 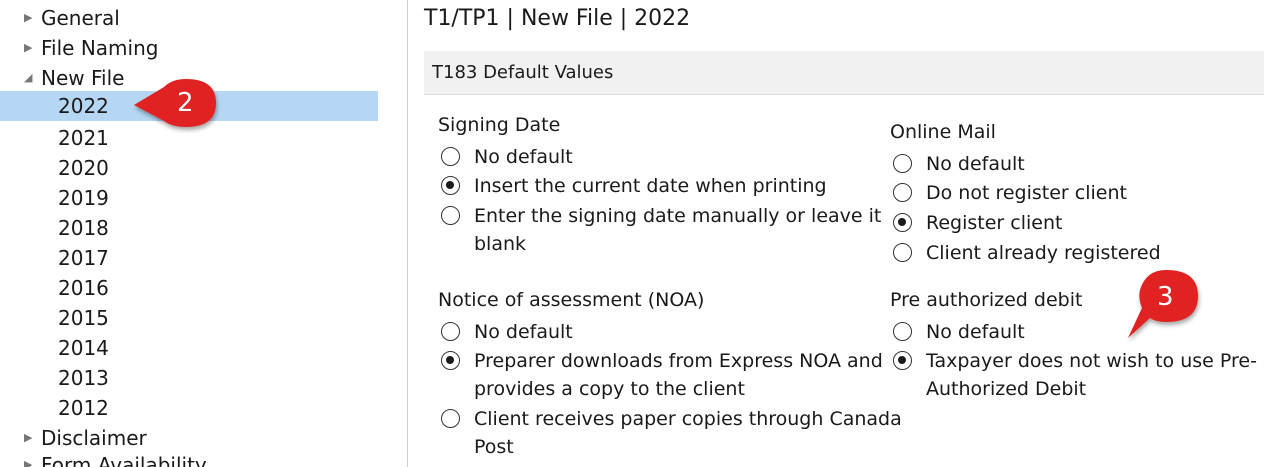 What do you see at coordinates (54, 228) in the screenshot?
I see `tree-item-2018: 2018` at bounding box center [54, 228].